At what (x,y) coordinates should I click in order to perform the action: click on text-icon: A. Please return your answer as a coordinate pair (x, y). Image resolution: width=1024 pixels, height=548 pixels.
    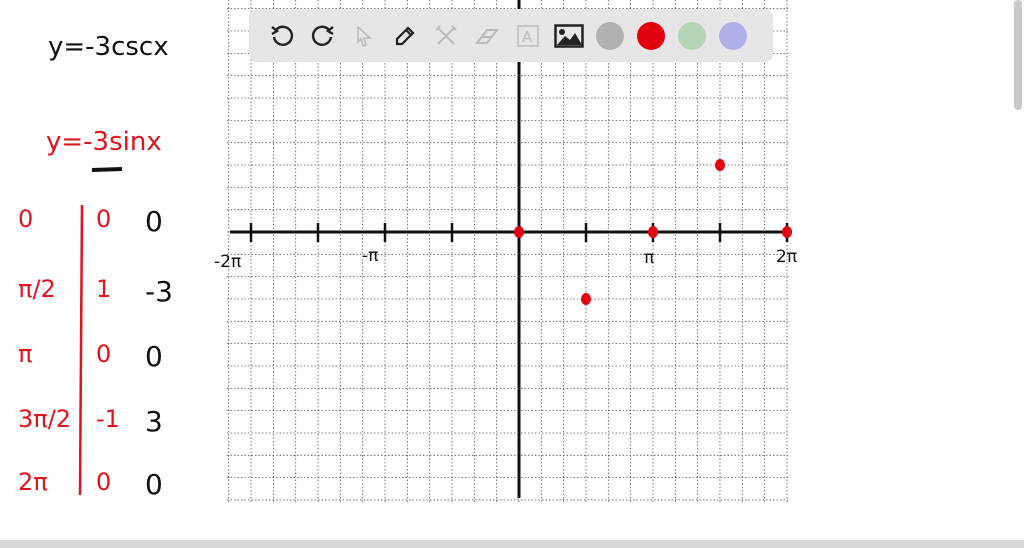
    Looking at the image, I should click on (527, 35).